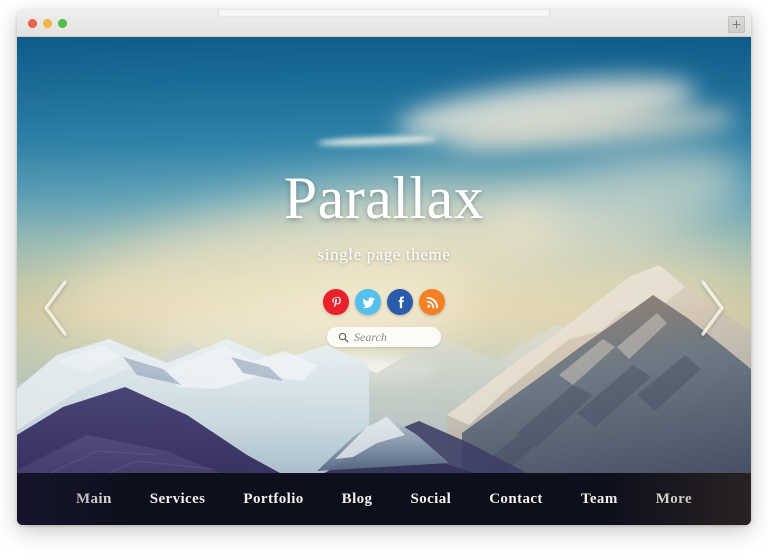  What do you see at coordinates (94, 499) in the screenshot?
I see `nav-item-main: Main` at bounding box center [94, 499].